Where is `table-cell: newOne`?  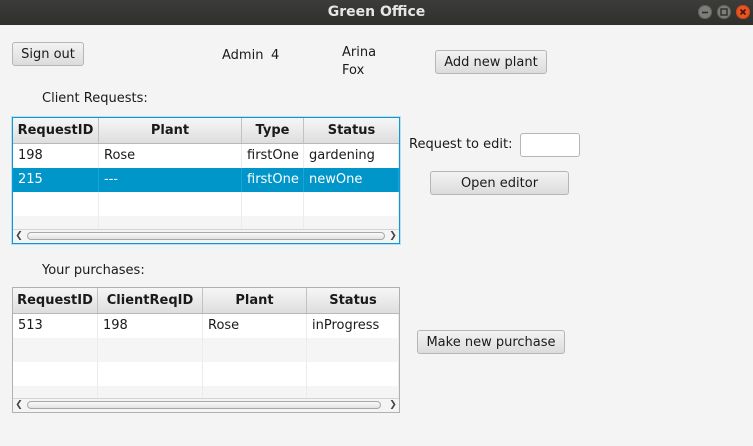
table-cell: newOne is located at coordinates (351, 180).